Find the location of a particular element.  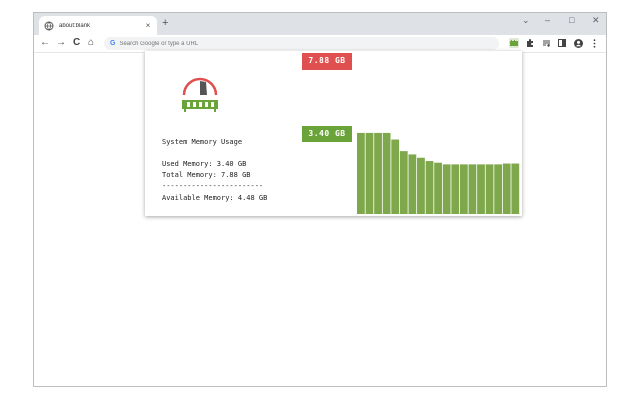

sidepanel-icon is located at coordinates (562, 43).